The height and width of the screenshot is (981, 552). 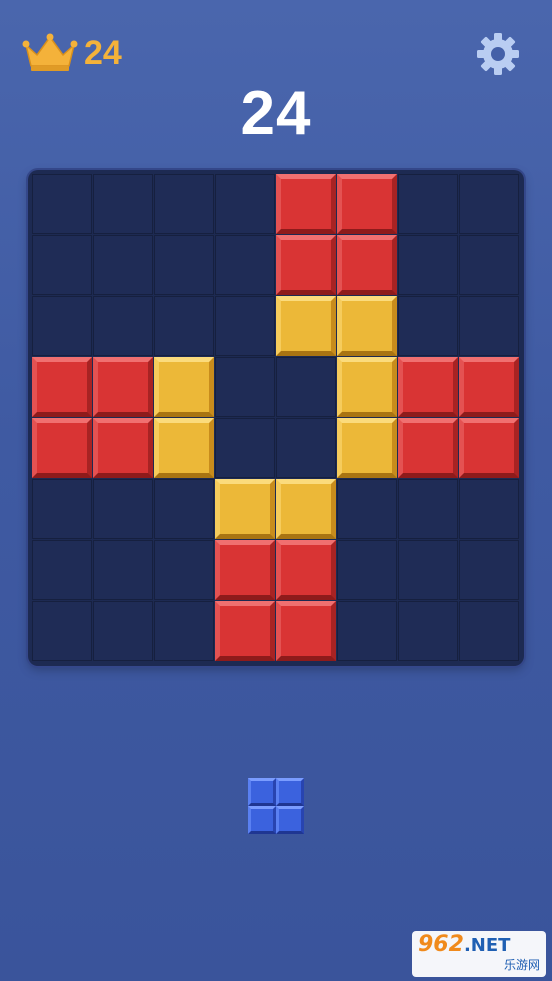 What do you see at coordinates (276, 113) in the screenshot?
I see `current-score: 24` at bounding box center [276, 113].